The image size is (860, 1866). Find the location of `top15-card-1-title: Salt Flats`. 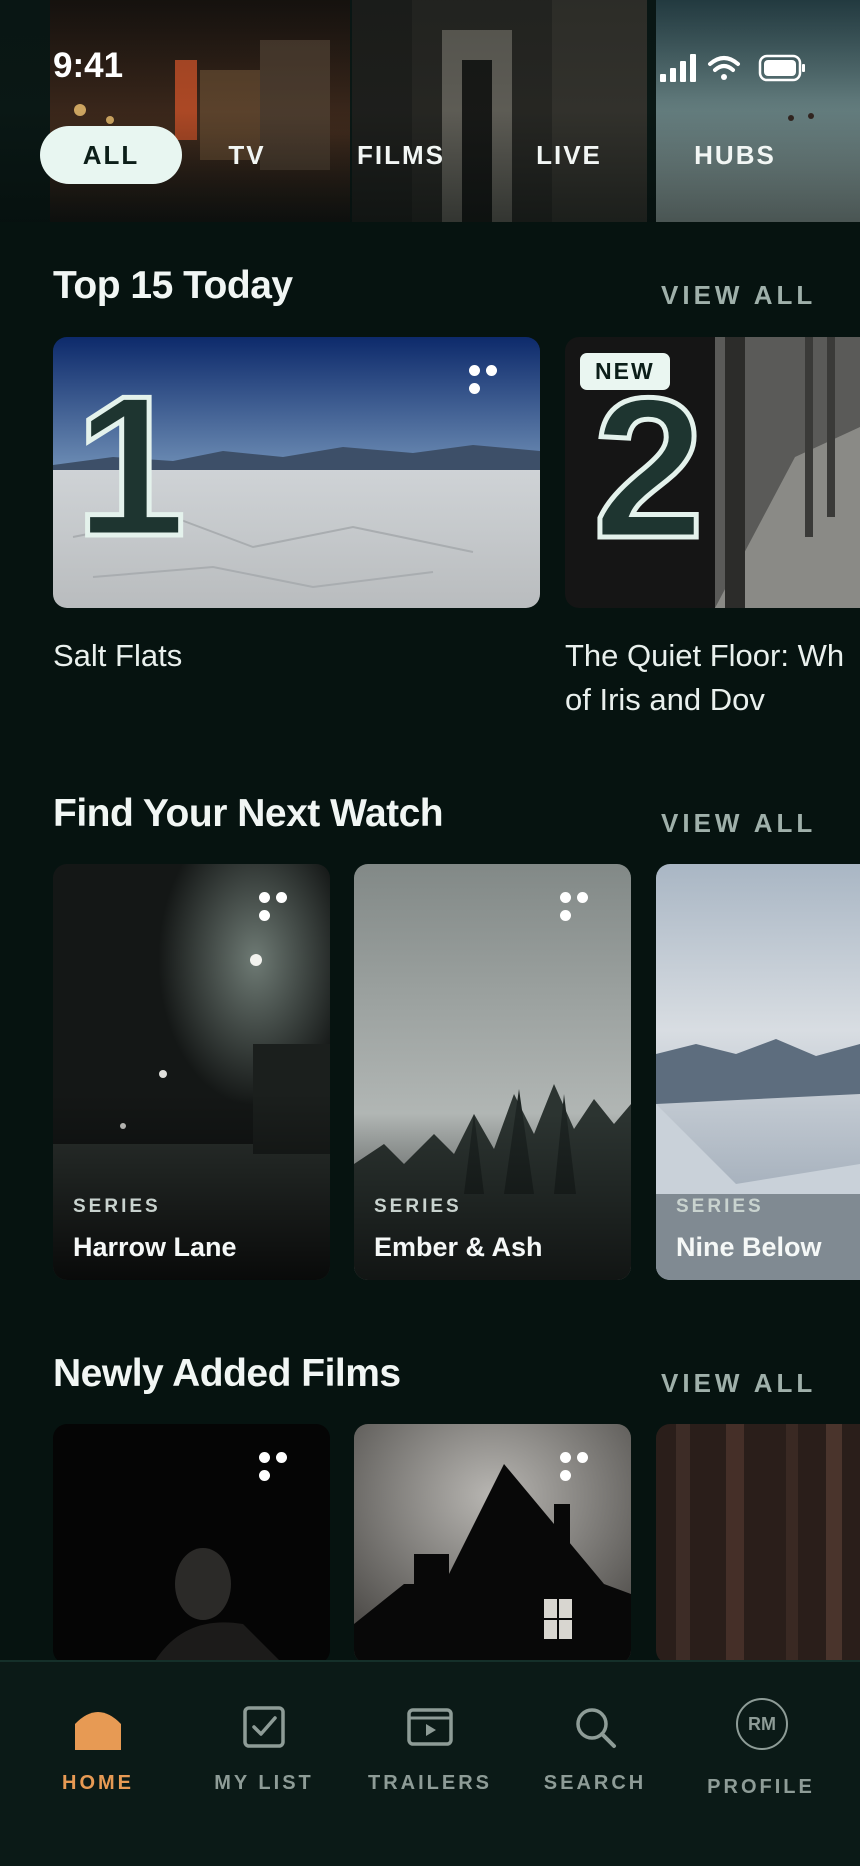

top15-card-1-title: Salt Flats is located at coordinates (118, 655).